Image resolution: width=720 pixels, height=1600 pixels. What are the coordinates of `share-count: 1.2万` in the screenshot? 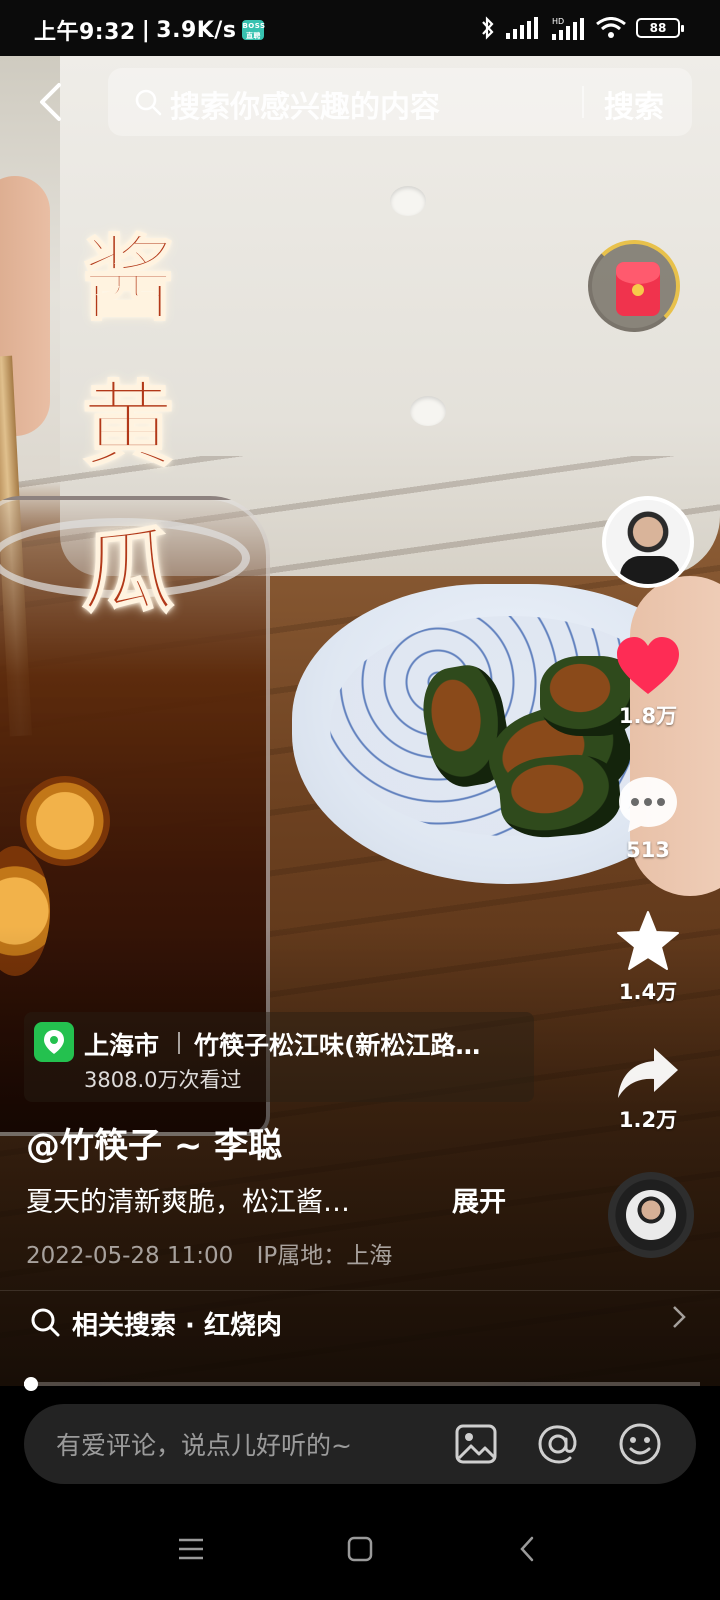 It's located at (648, 1120).